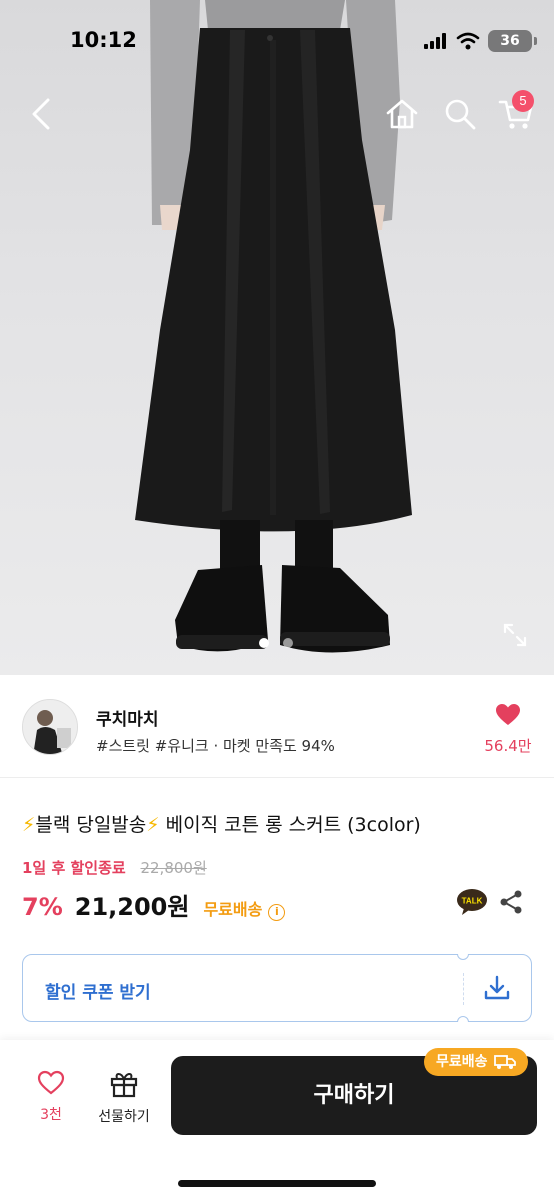 This screenshot has height=1200, width=554. What do you see at coordinates (51, 1097) in the screenshot?
I see `product-like-button: 3천` at bounding box center [51, 1097].